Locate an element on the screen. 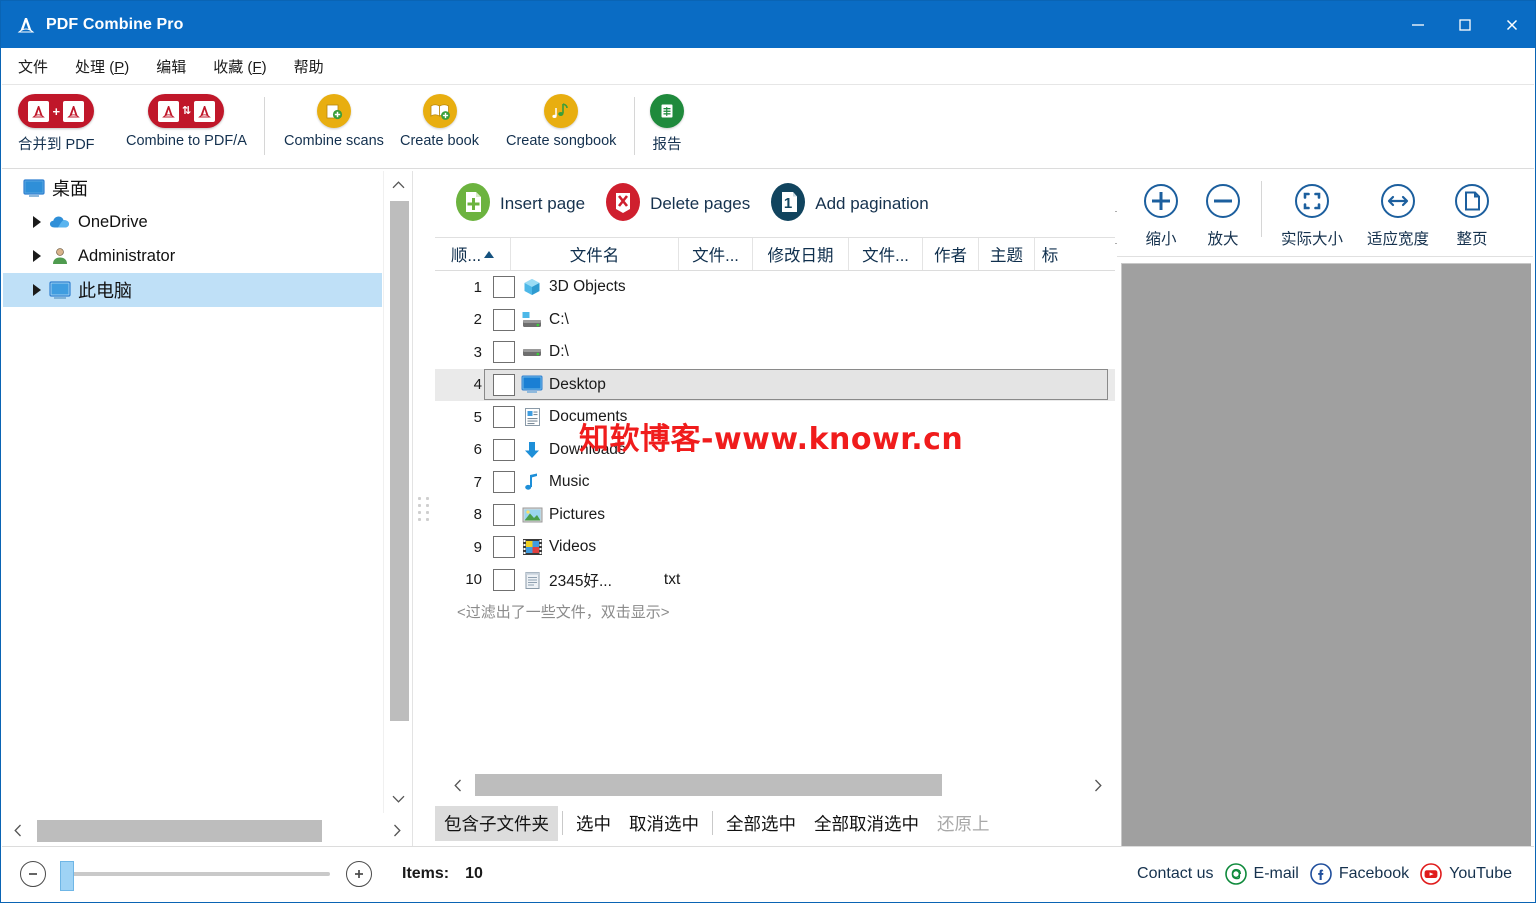  insert-page-button: Insert page is located at coordinates (519, 204).